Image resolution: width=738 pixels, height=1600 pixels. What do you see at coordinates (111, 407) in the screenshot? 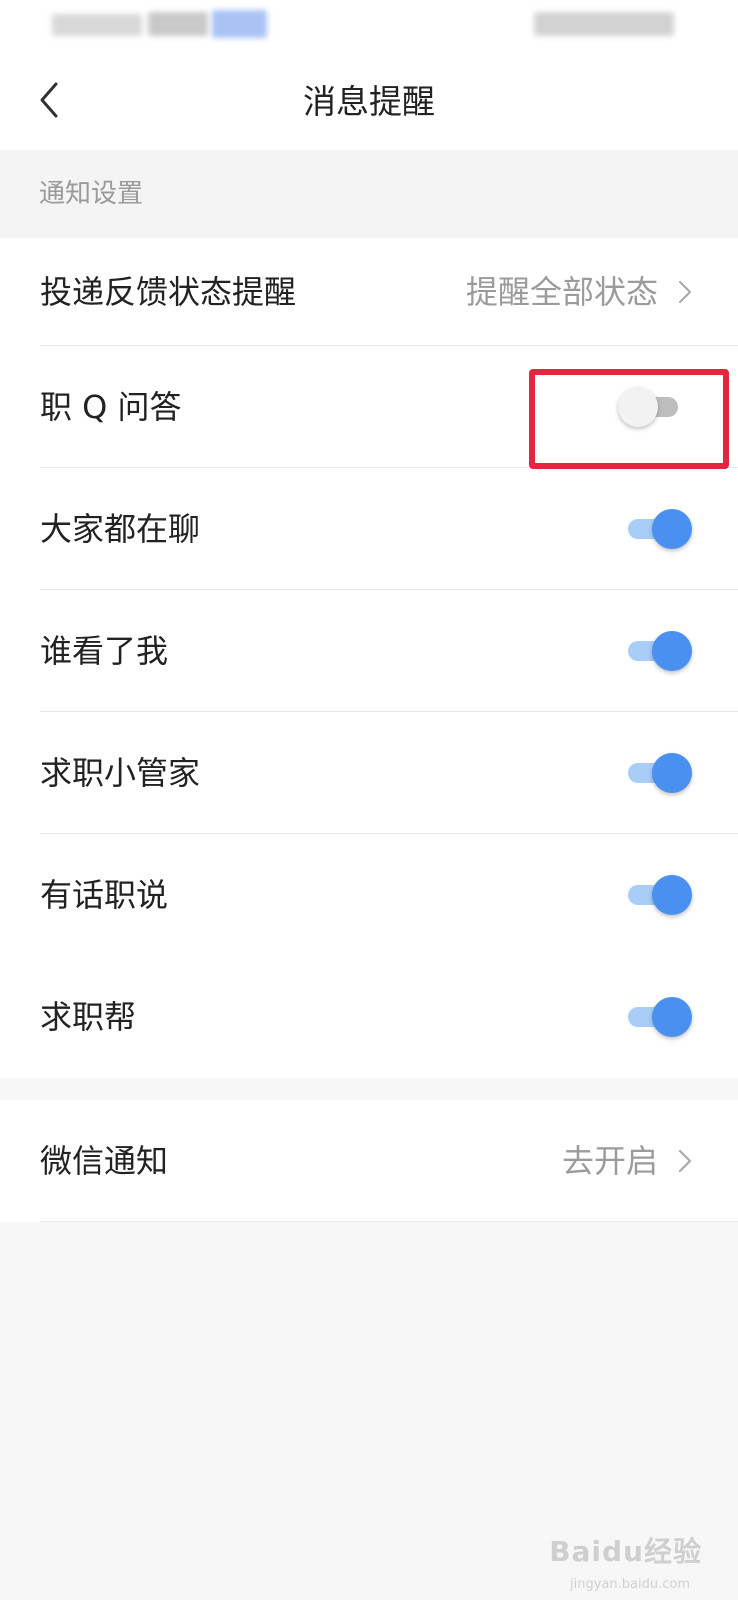
I see `row-label: 职 Q 问答` at bounding box center [111, 407].